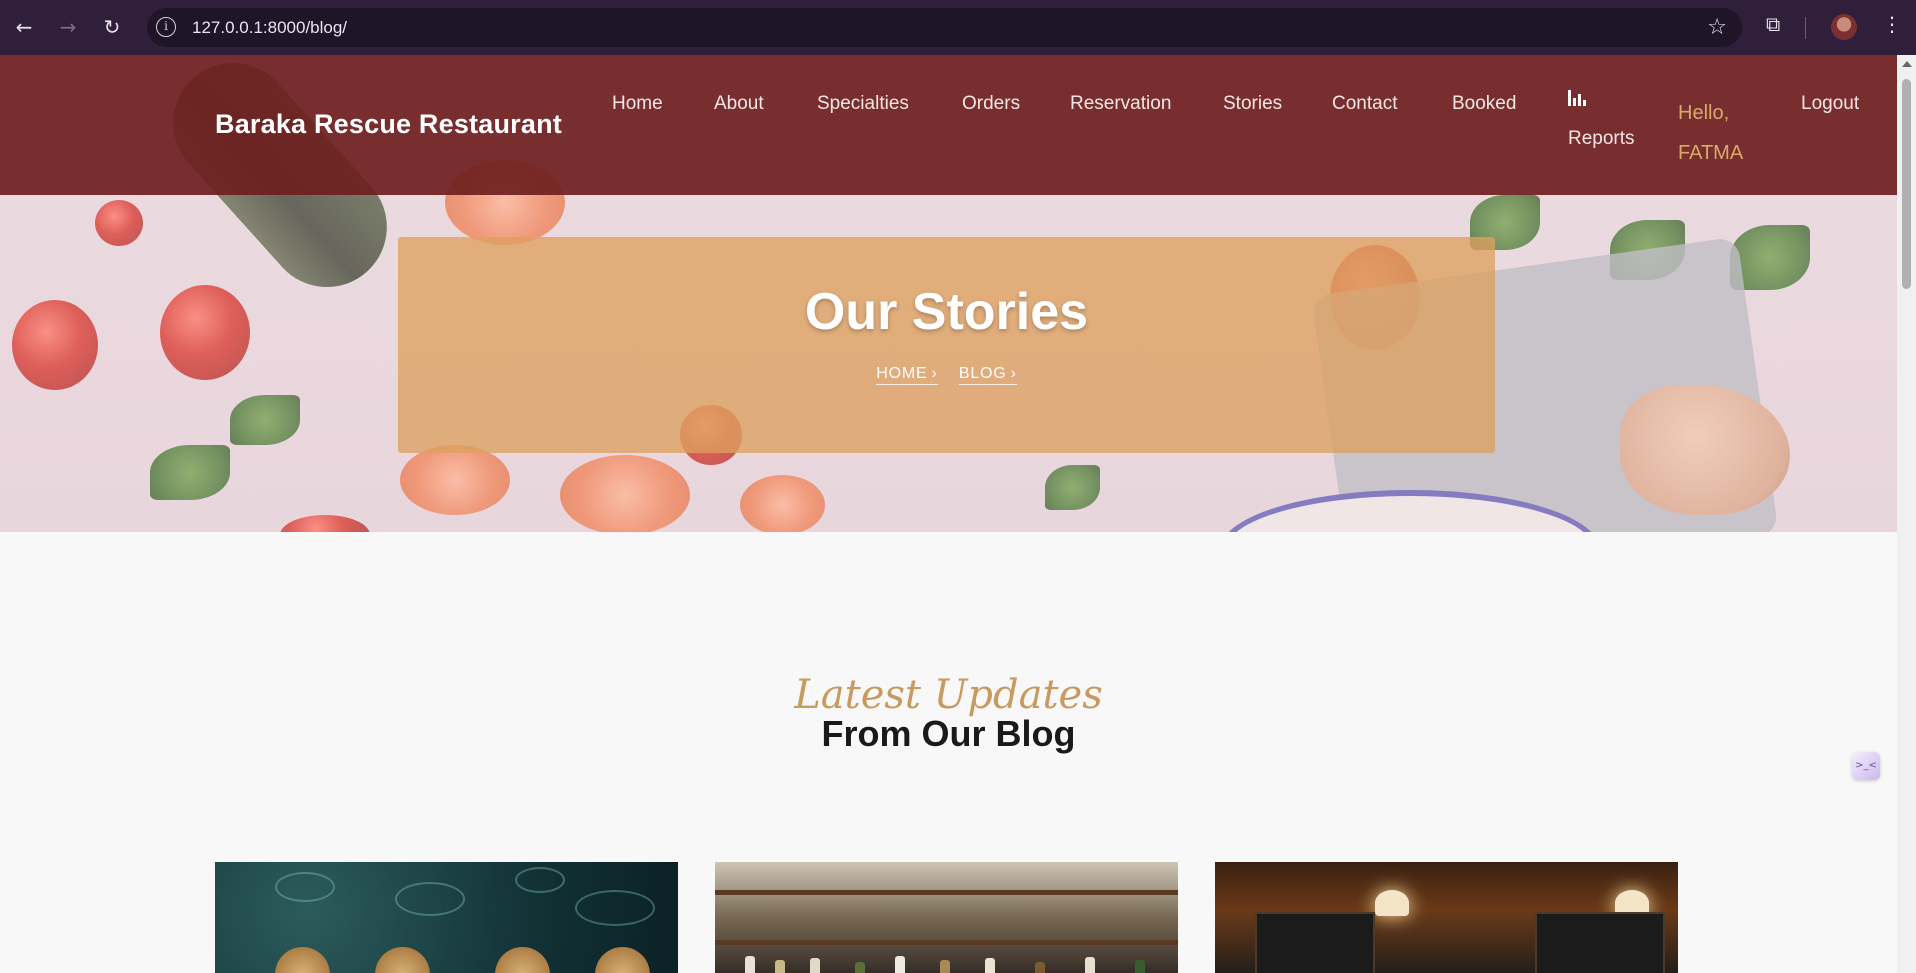  What do you see at coordinates (1364, 104) in the screenshot?
I see `nav-link-contact: Contact` at bounding box center [1364, 104].